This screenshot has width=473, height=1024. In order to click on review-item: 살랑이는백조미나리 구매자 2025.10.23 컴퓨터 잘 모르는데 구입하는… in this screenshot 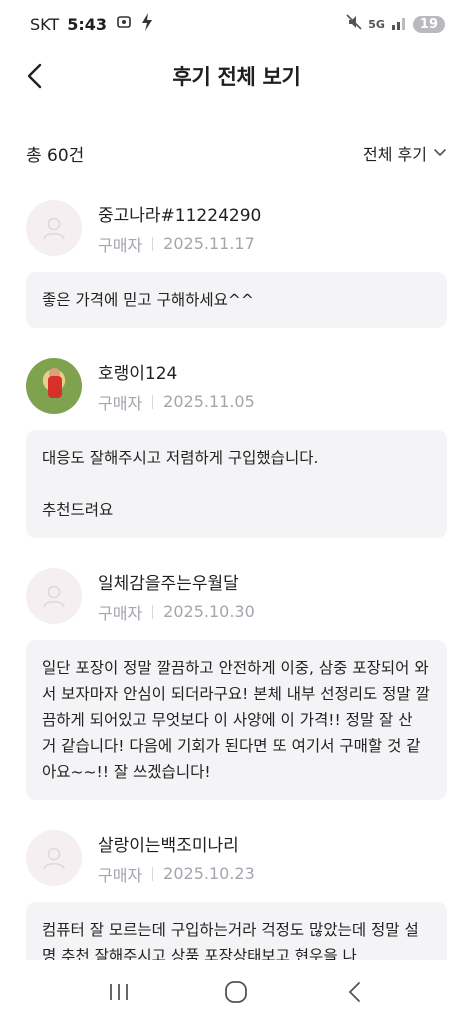, I will do `click(236, 895)`.